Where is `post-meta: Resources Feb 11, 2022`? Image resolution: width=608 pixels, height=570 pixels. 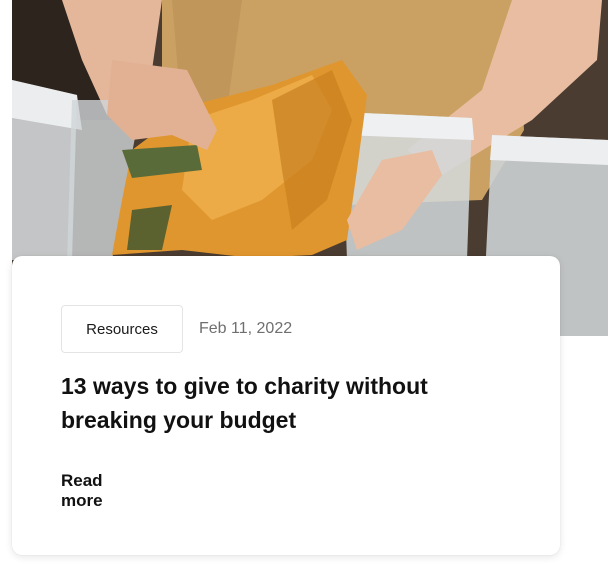 post-meta: Resources Feb 11, 2022 is located at coordinates (176, 329).